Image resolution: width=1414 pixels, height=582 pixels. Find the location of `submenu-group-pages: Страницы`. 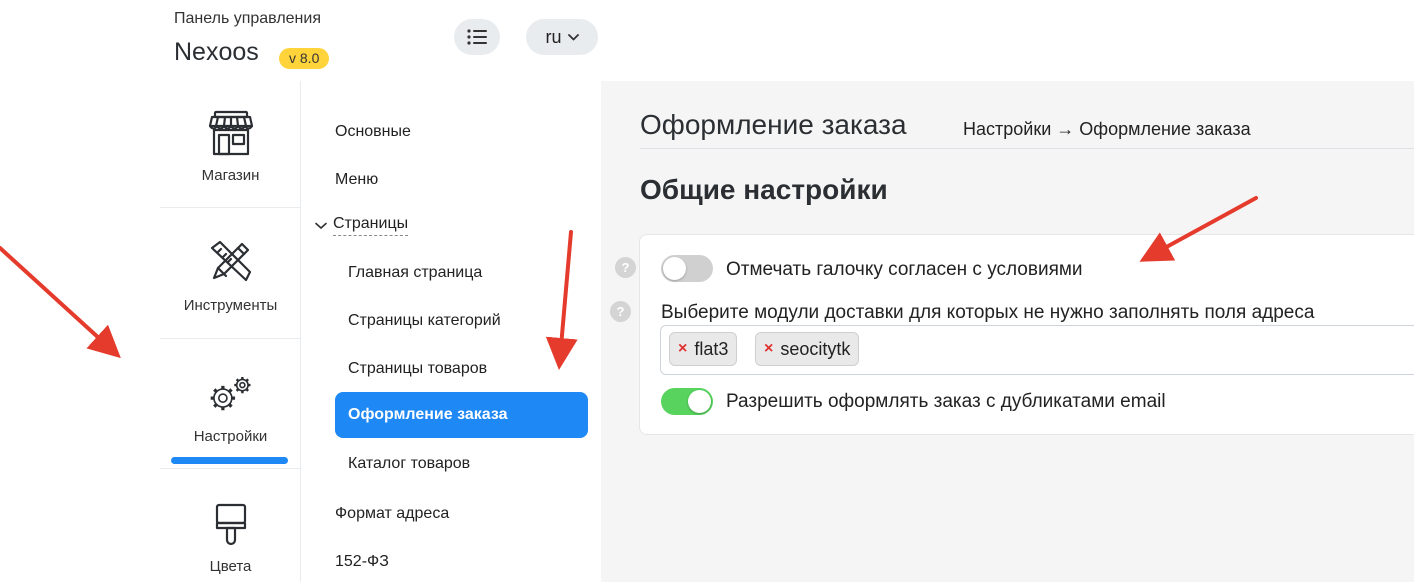

submenu-group-pages: Страницы is located at coordinates (362, 225).